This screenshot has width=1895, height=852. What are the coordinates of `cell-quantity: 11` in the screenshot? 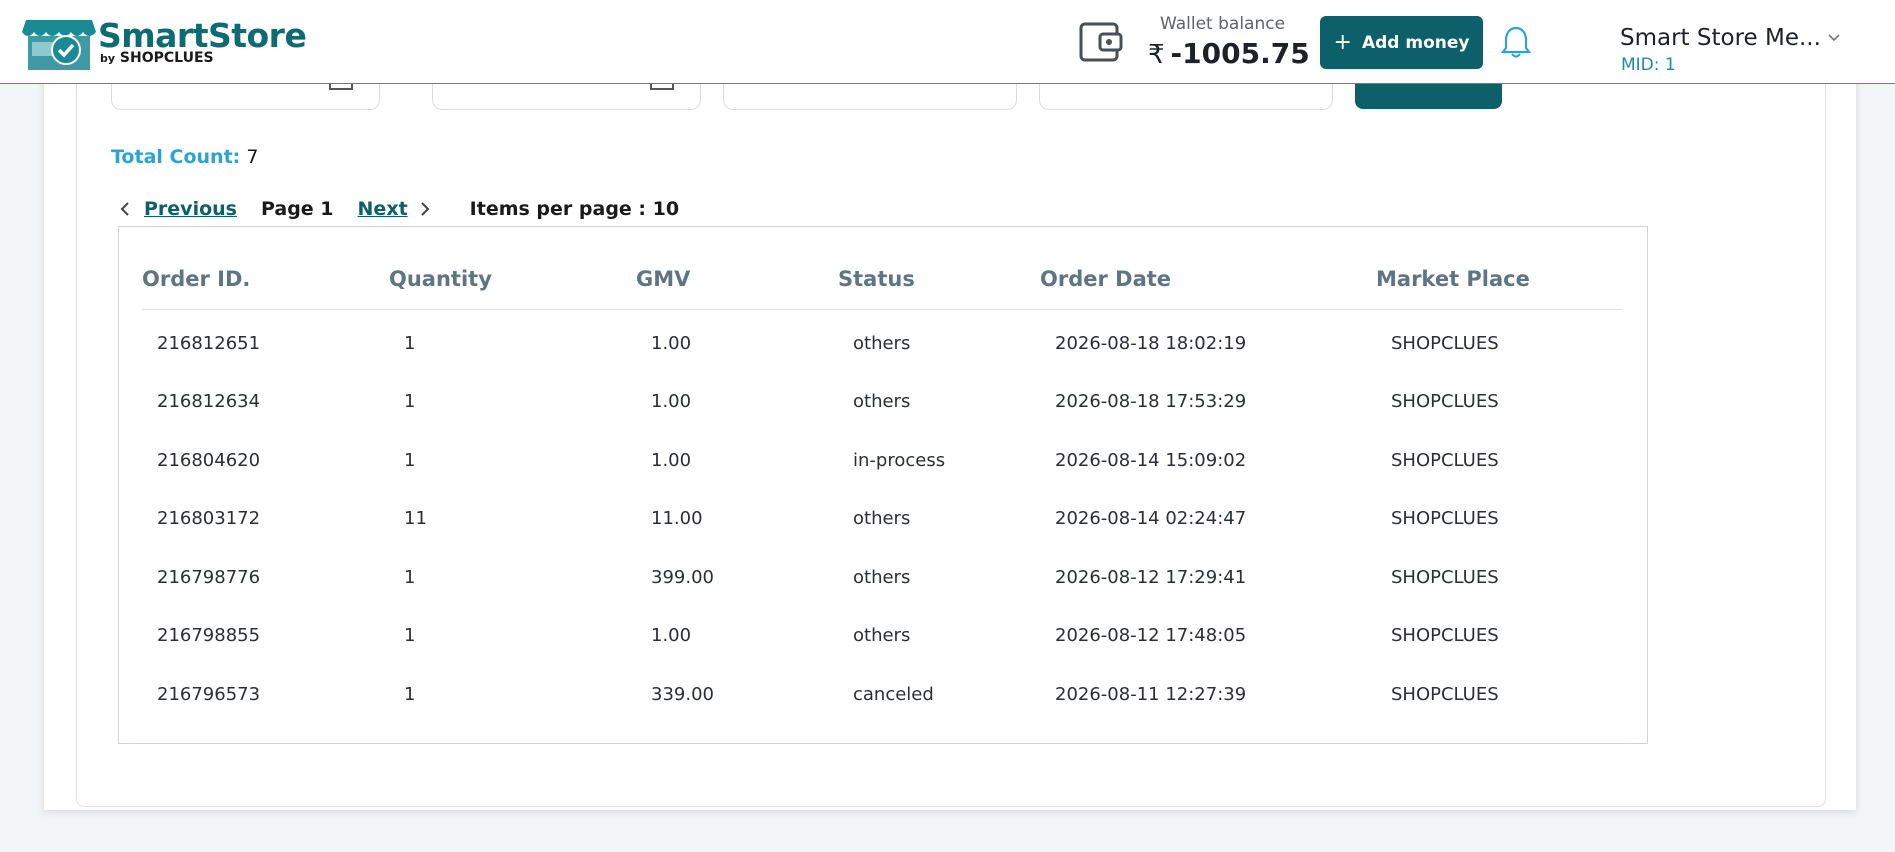 It's located at (415, 518).